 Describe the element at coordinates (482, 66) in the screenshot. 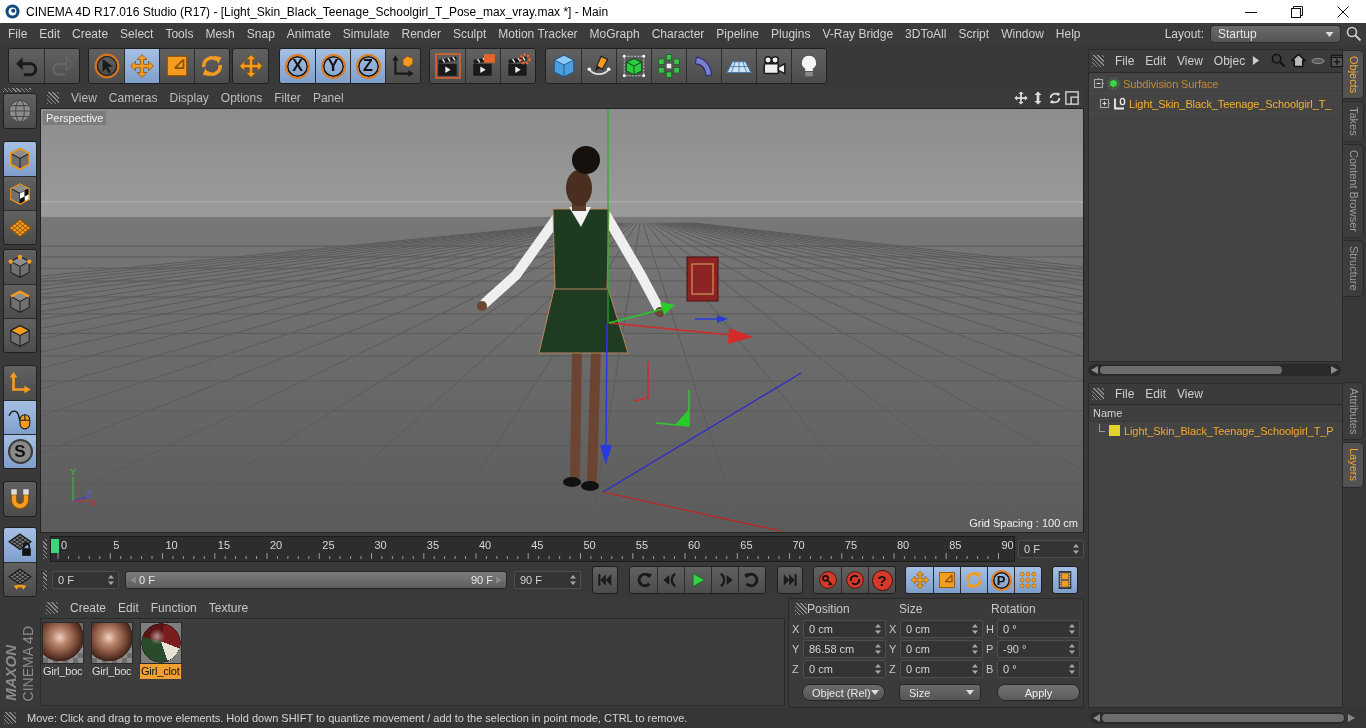

I see `render-button` at that location.